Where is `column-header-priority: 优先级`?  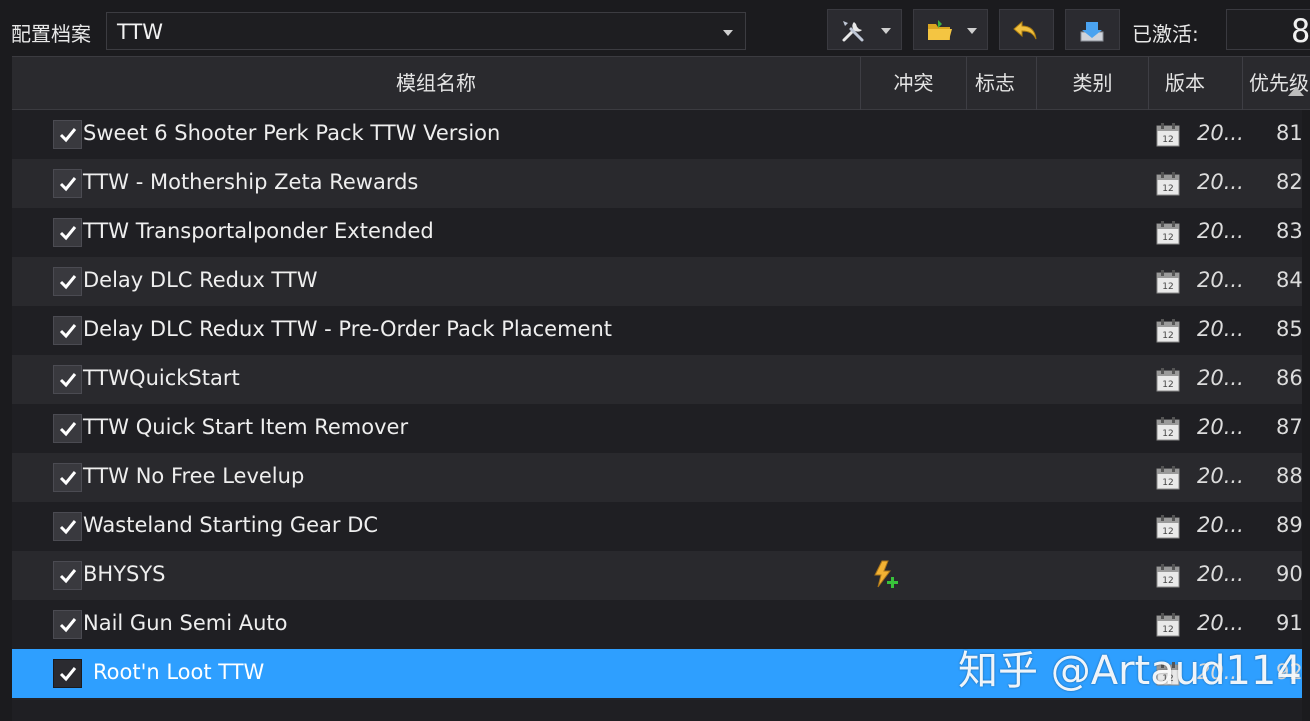 column-header-priority: 优先级 is located at coordinates (1276, 83).